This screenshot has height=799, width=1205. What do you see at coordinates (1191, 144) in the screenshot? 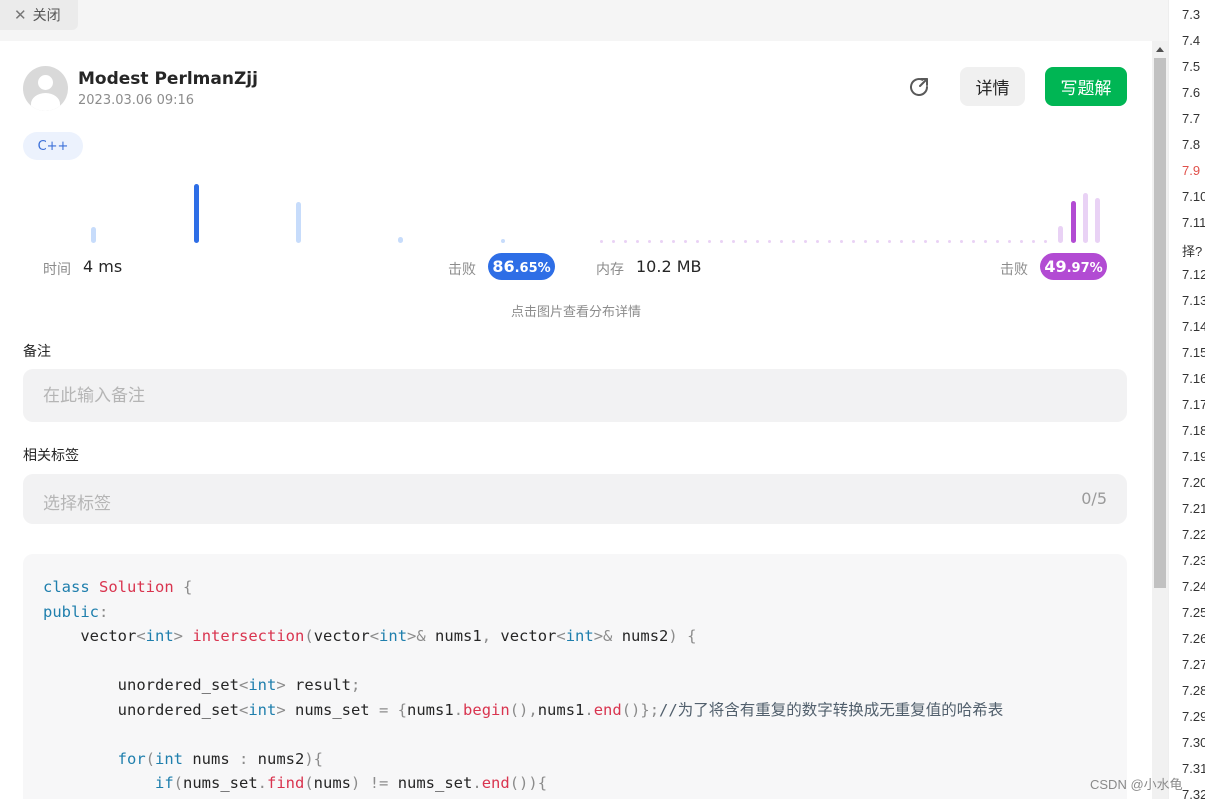
I see `toc-item: 7.8` at bounding box center [1191, 144].